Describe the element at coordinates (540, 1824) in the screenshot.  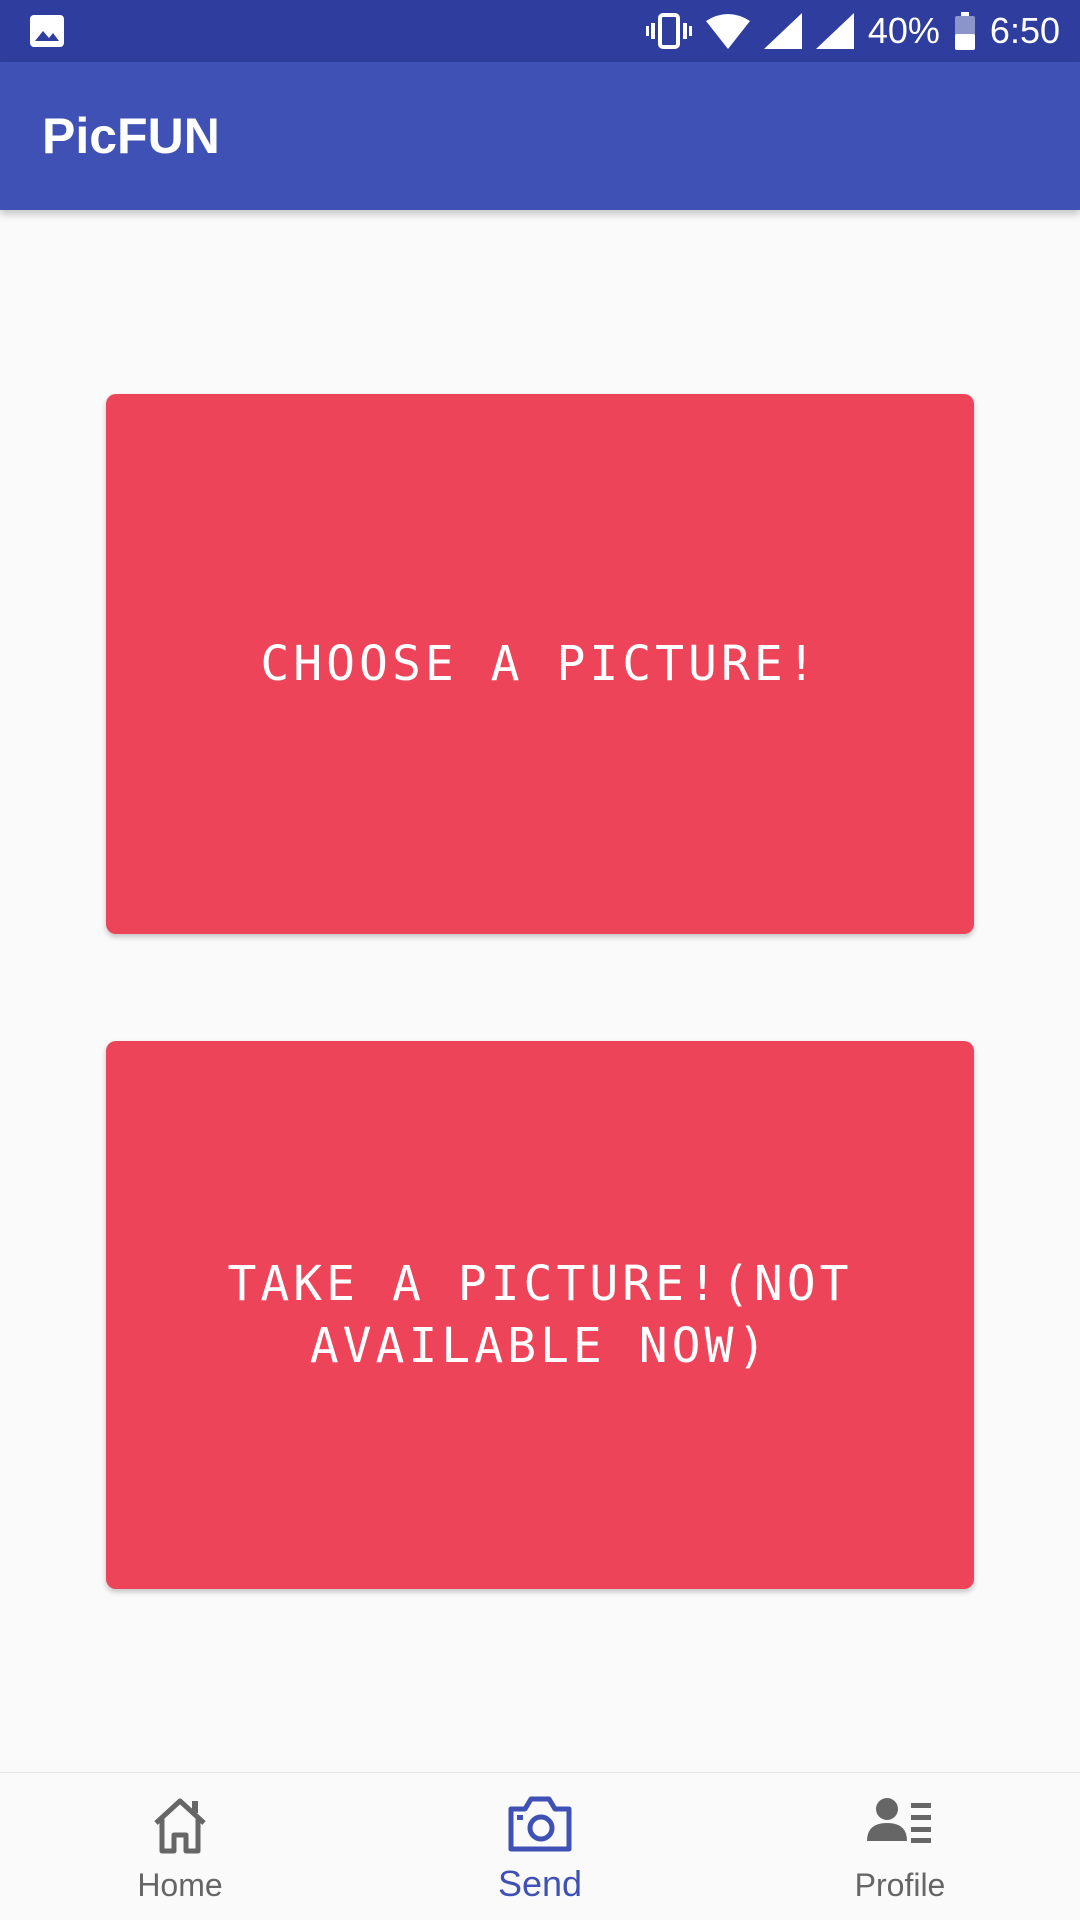
I see `camera-icon` at that location.